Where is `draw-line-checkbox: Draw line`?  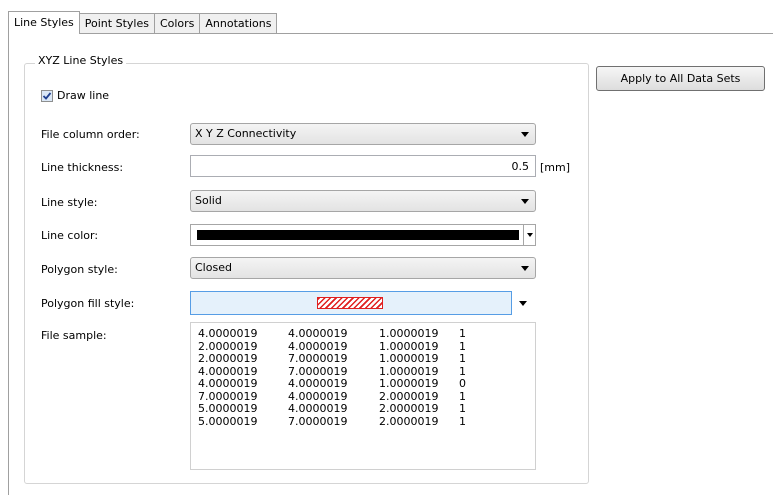
draw-line-checkbox: Draw line is located at coordinates (75, 95).